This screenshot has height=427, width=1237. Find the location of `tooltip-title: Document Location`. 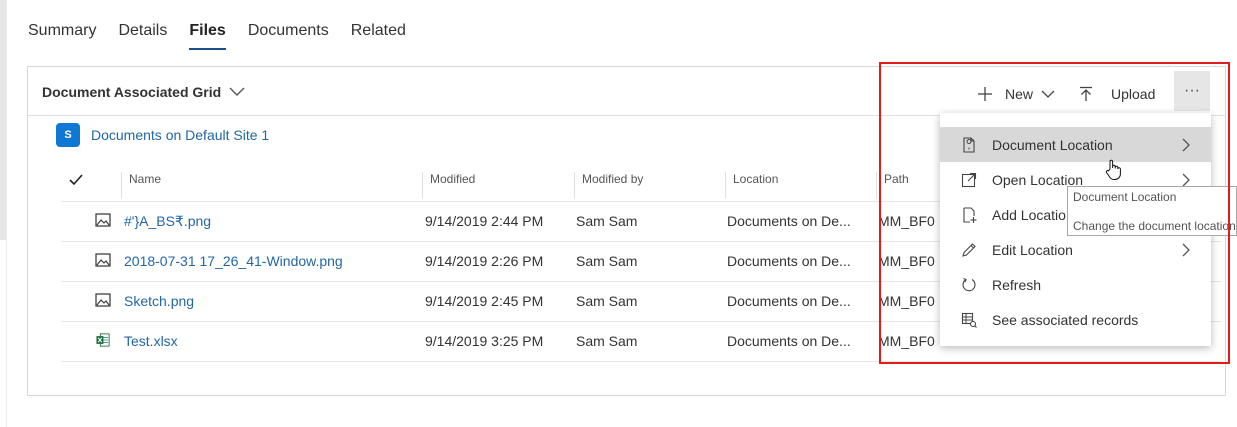

tooltip-title: Document Location is located at coordinates (1125, 197).